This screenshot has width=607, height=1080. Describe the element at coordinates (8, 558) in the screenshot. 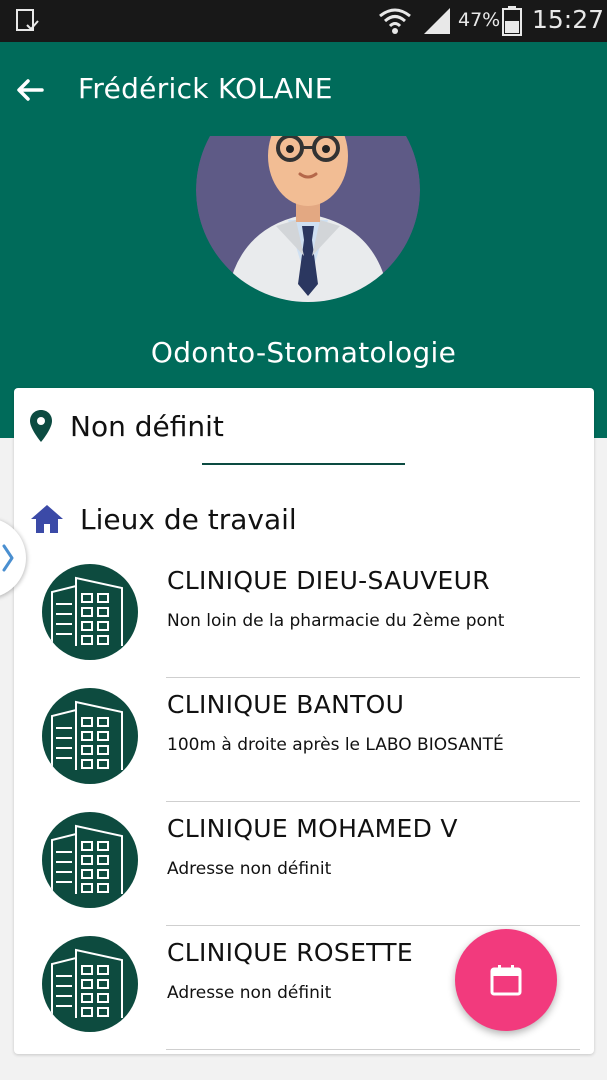

I see `chevron-right-icon` at that location.